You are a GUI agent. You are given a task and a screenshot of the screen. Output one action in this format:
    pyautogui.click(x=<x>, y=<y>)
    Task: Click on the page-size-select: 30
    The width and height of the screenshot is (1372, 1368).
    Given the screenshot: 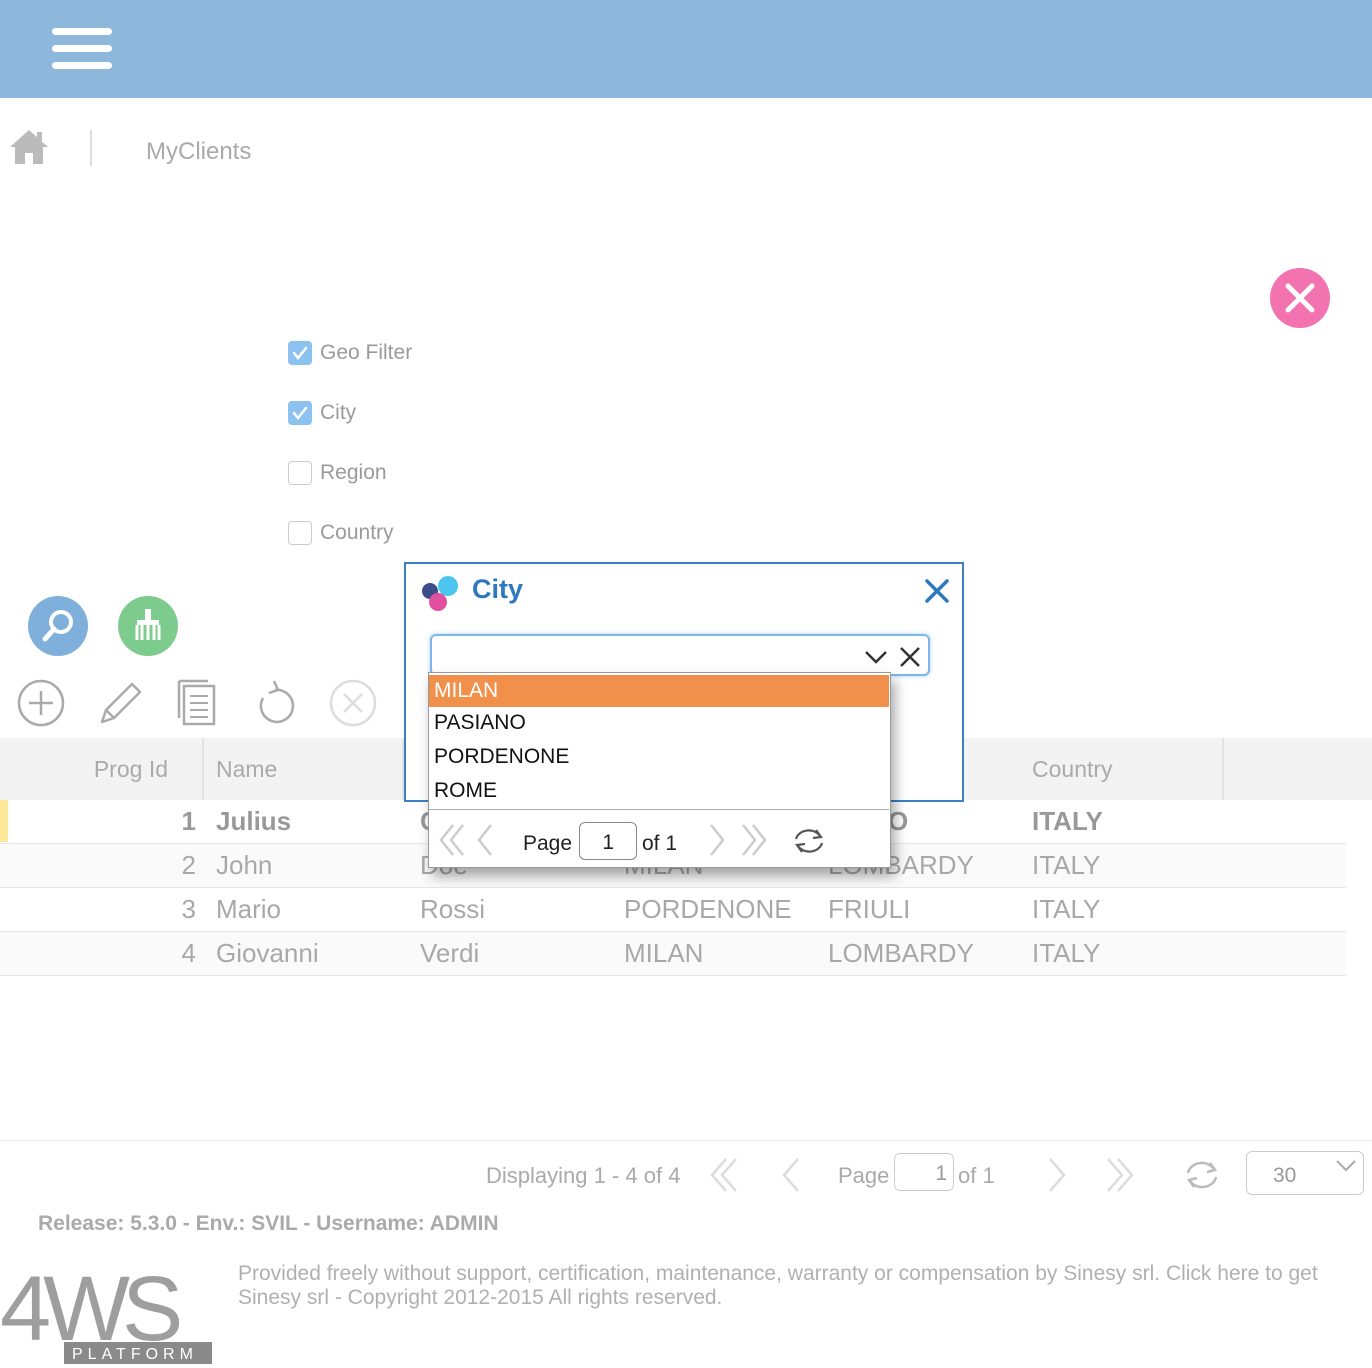 What is the action you would take?
    pyautogui.click(x=1305, y=1173)
    